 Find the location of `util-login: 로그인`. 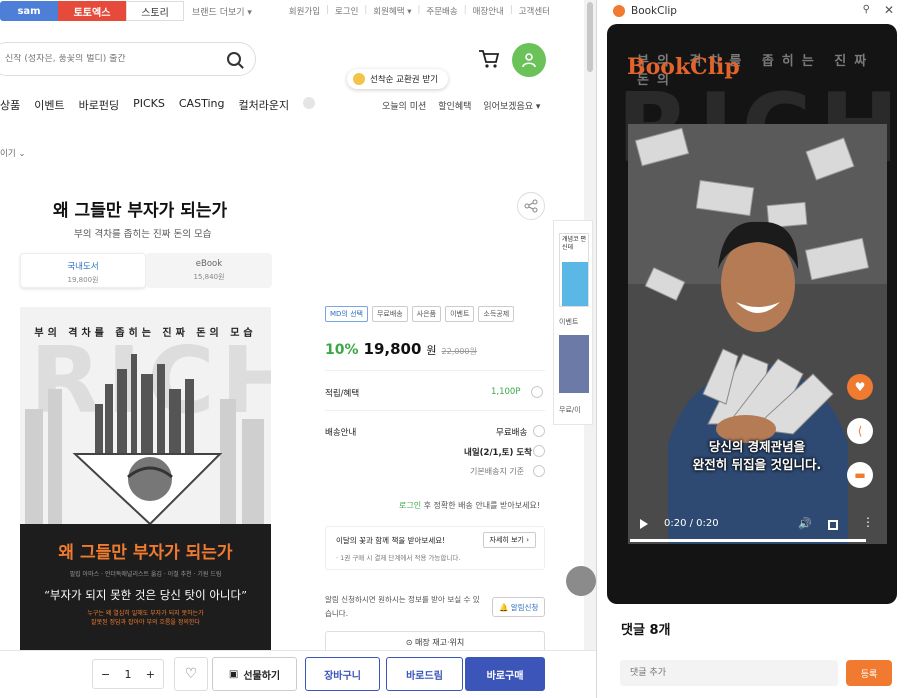

util-login: 로그인 is located at coordinates (346, 11).